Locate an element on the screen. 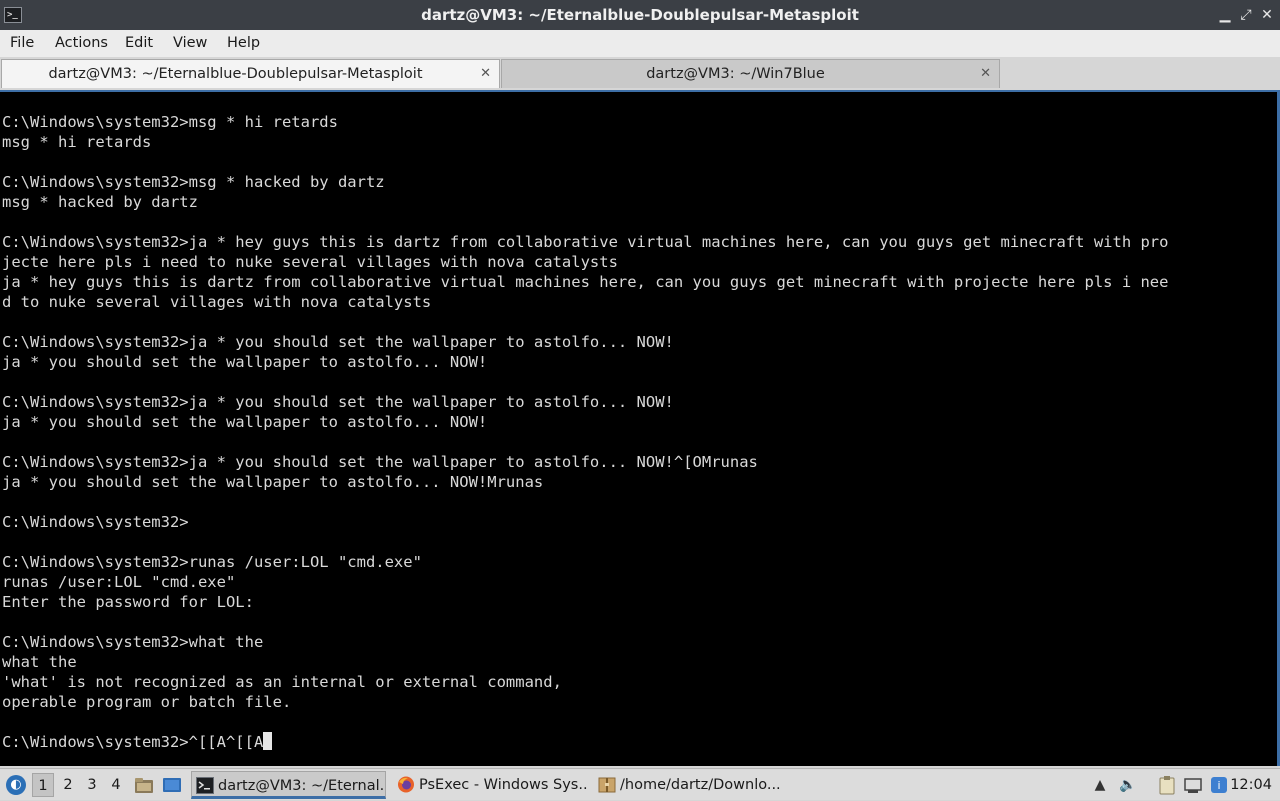  file-manager-icon is located at coordinates (144, 785).